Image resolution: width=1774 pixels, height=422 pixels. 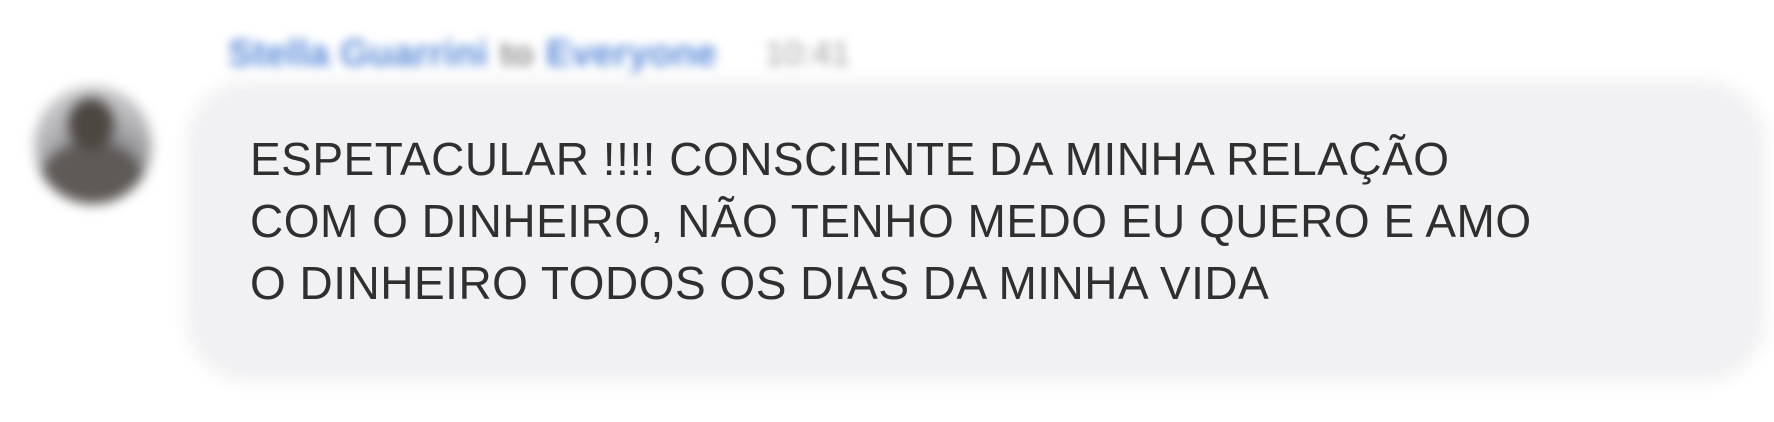 What do you see at coordinates (631, 54) in the screenshot?
I see `recipient-name: Everyone` at bounding box center [631, 54].